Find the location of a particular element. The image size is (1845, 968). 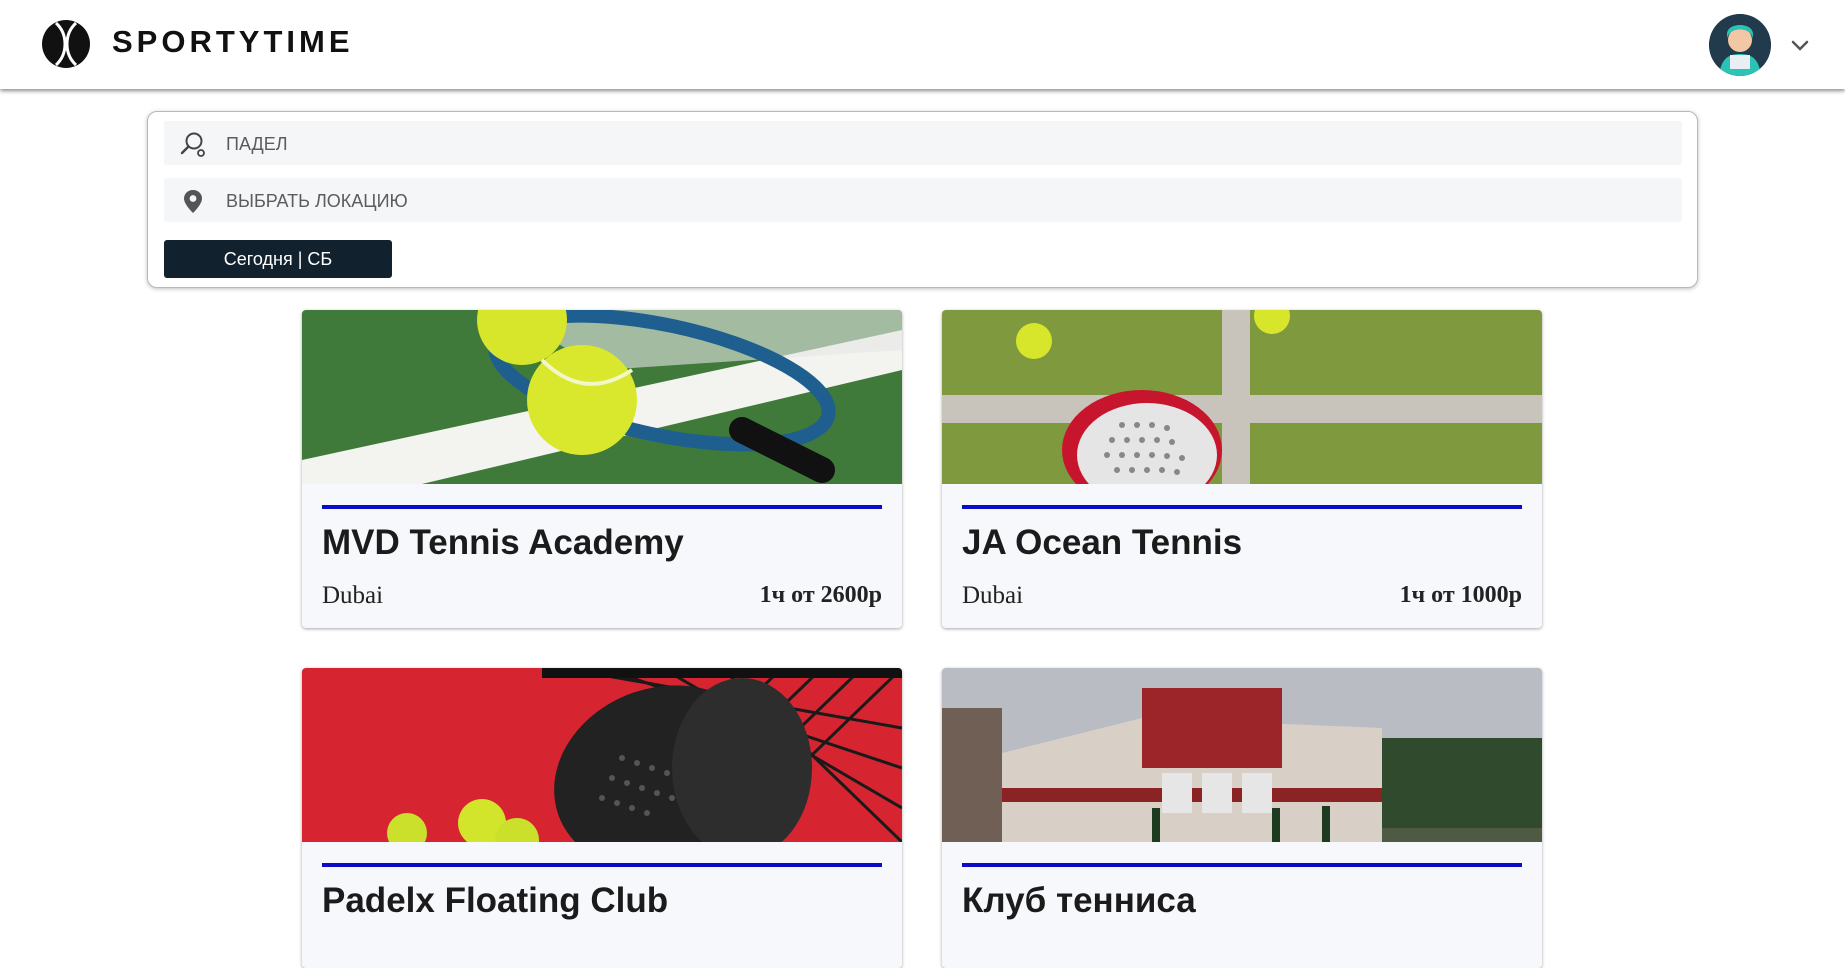

location-field is located at coordinates (923, 201).